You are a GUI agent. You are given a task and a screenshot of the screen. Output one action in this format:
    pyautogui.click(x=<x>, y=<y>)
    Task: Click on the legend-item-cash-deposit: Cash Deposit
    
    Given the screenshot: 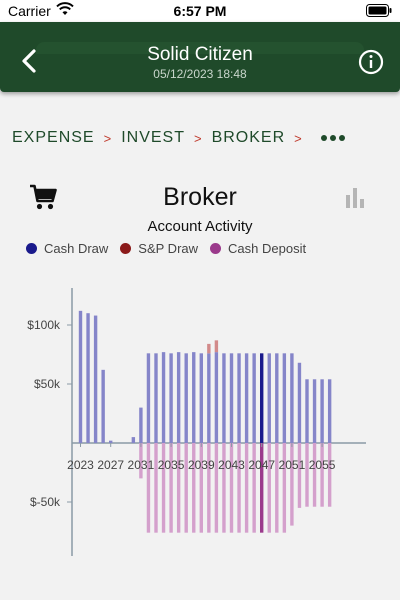 What is the action you would take?
    pyautogui.click(x=258, y=248)
    